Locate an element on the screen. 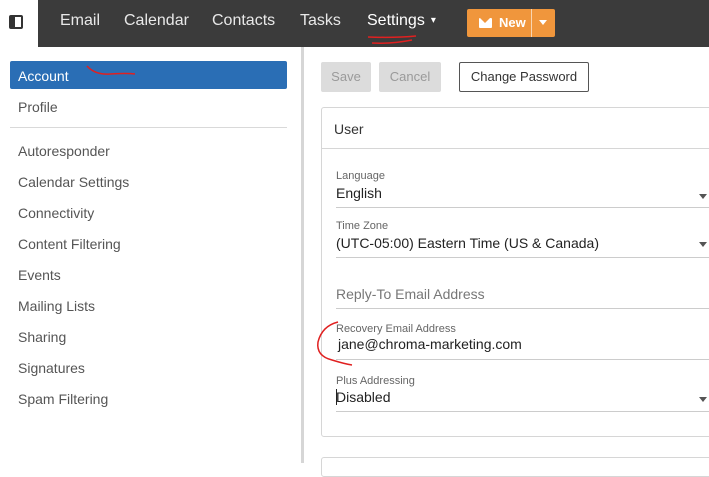 The height and width of the screenshot is (477, 709). panel-toggle-button is located at coordinates (19, 23).